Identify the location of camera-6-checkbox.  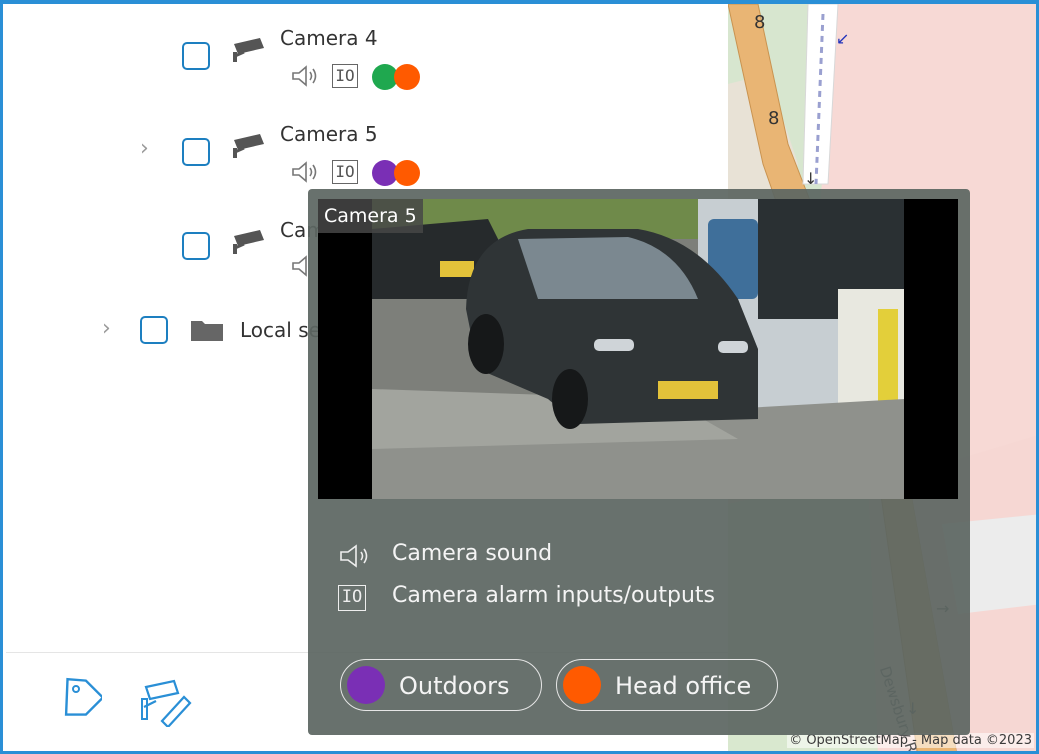
(196, 246).